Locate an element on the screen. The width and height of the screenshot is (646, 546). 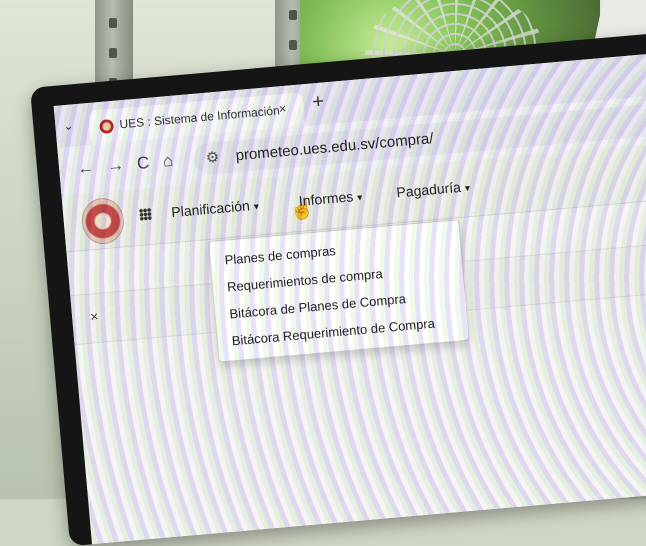
url-text: prometeo.ues.edu.sv/compra/ is located at coordinates (334, 147).